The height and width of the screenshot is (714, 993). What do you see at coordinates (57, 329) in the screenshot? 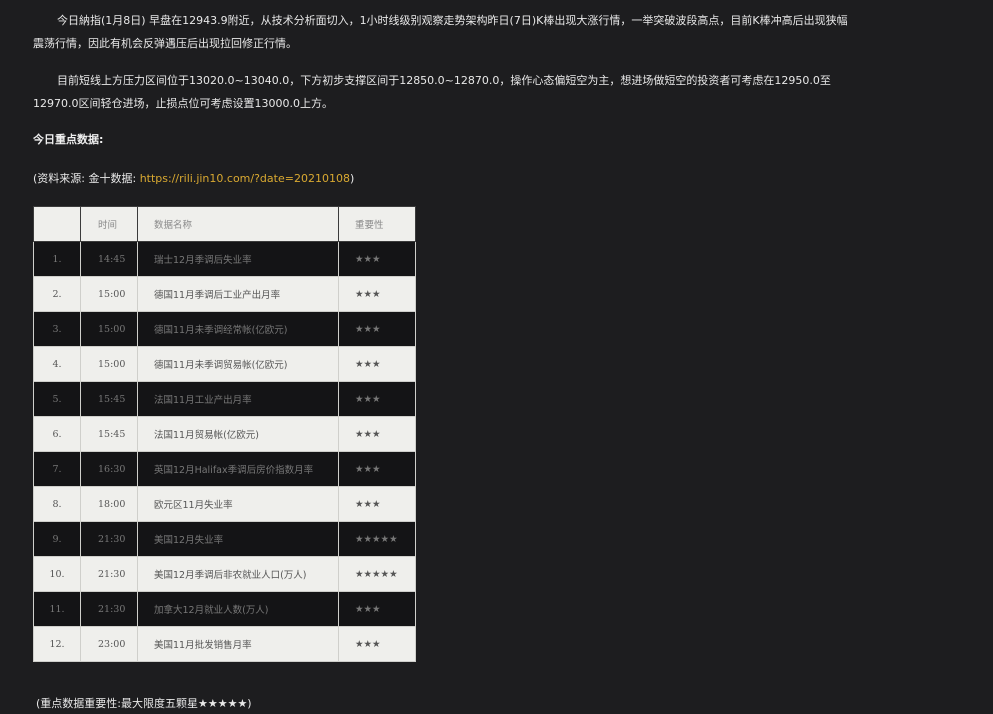
I see `row-number: 3.` at bounding box center [57, 329].